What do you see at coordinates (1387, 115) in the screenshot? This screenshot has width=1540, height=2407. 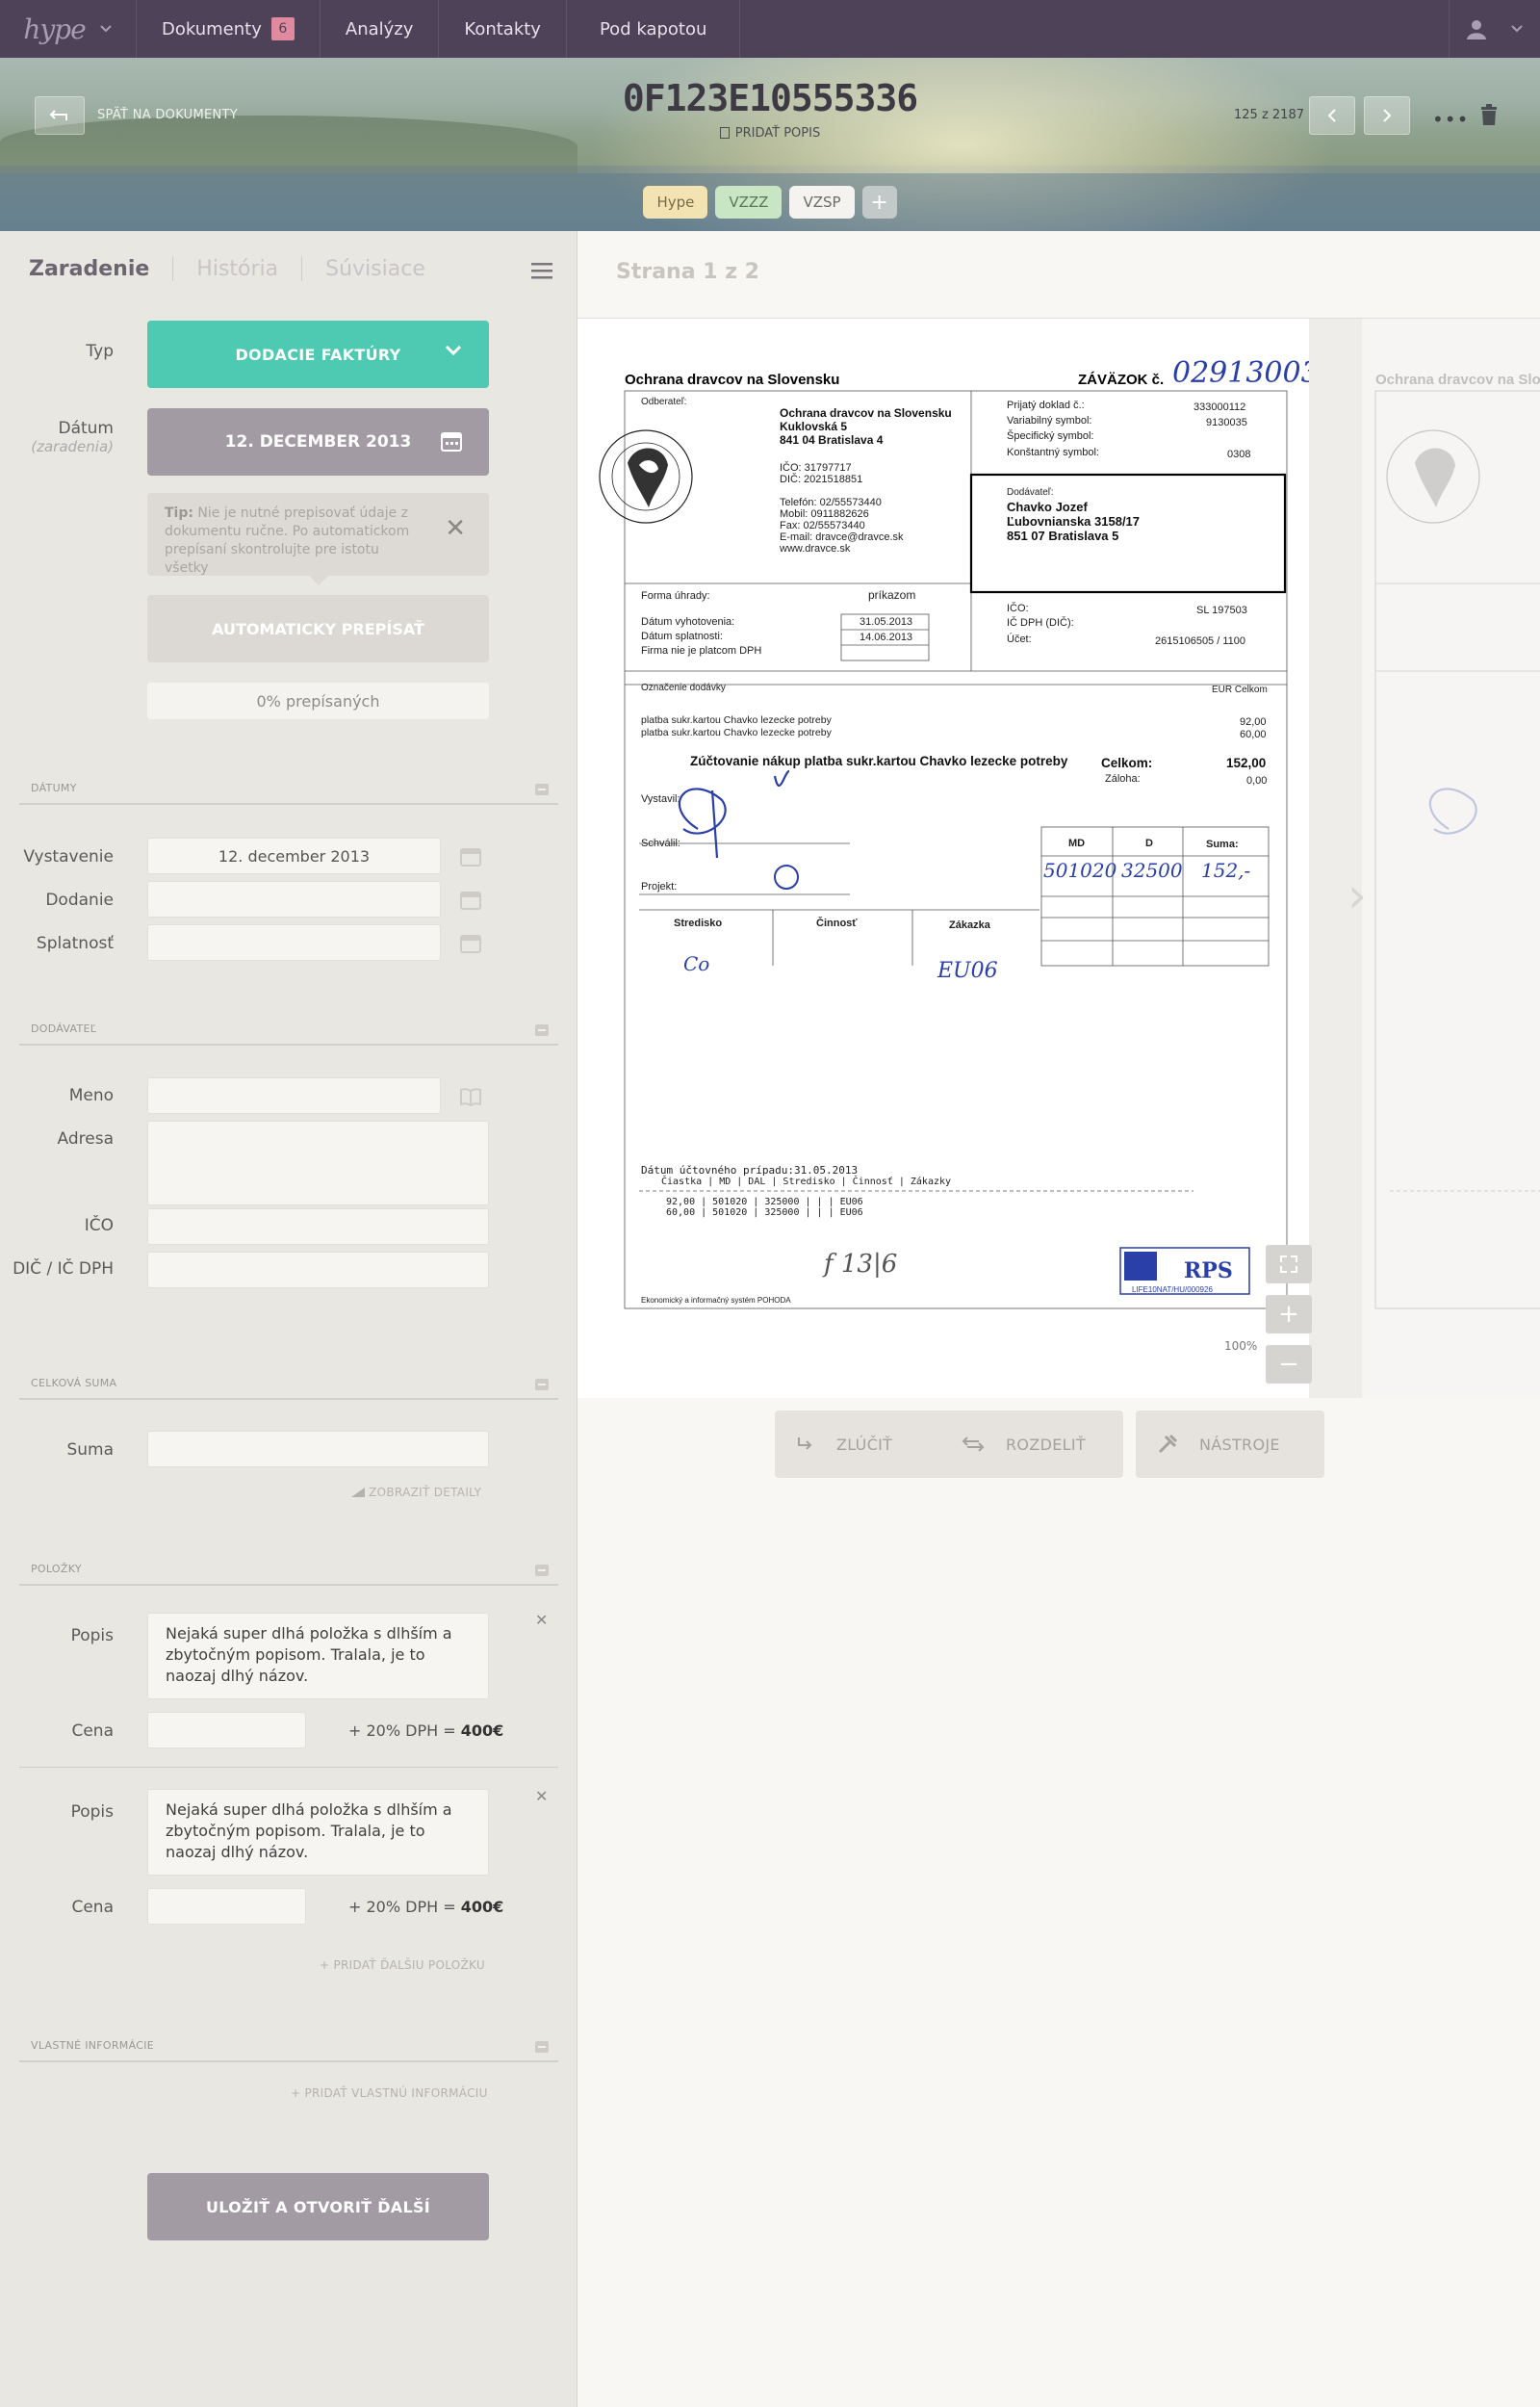 I see `next-document-button` at bounding box center [1387, 115].